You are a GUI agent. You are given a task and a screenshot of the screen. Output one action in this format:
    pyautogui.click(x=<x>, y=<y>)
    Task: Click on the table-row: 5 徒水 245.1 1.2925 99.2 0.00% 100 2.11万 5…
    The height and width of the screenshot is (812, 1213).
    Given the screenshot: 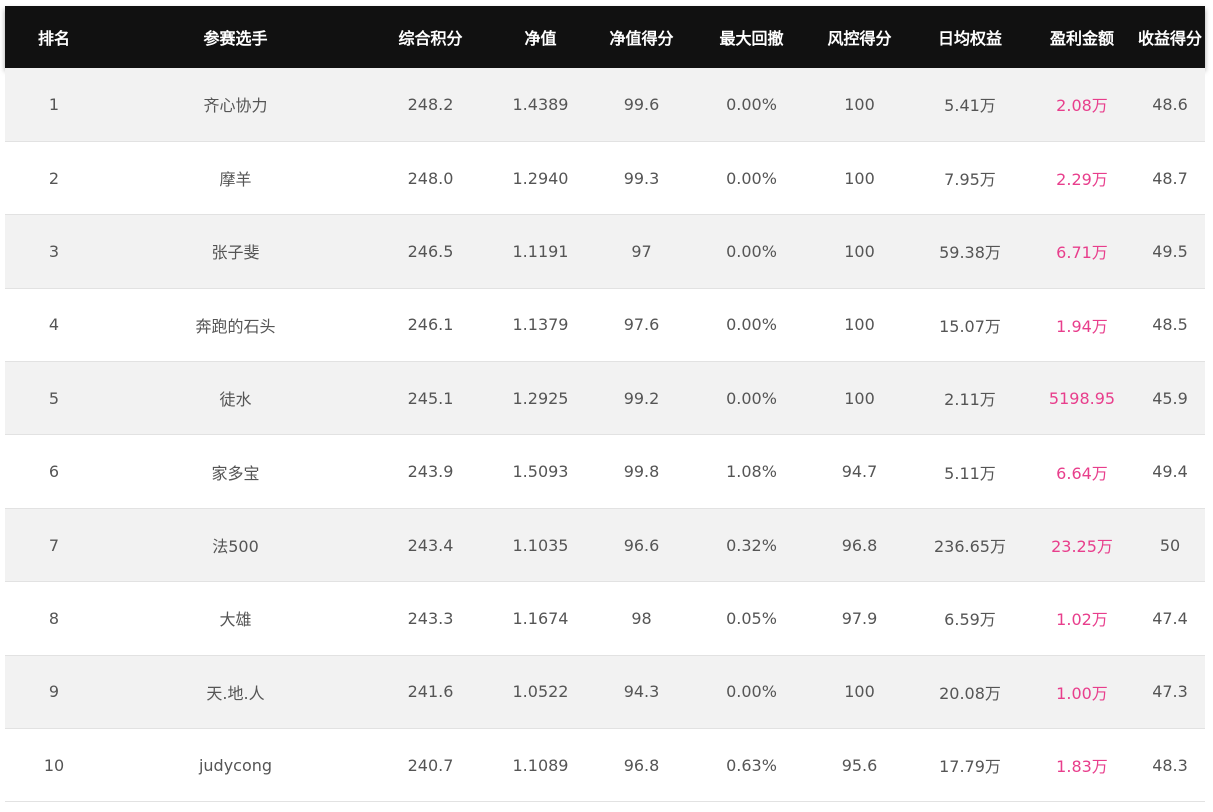 What is the action you would take?
    pyautogui.click(x=605, y=398)
    